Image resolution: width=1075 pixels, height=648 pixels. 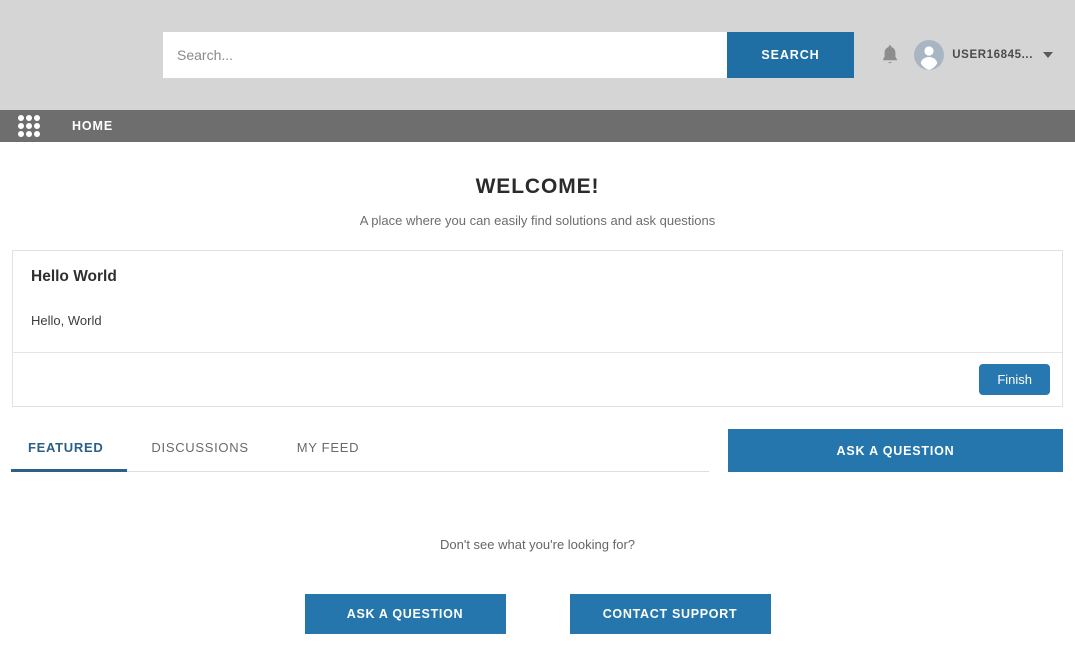 What do you see at coordinates (537, 544) in the screenshot?
I see `empty-state-text: Don't see what you're looking for?` at bounding box center [537, 544].